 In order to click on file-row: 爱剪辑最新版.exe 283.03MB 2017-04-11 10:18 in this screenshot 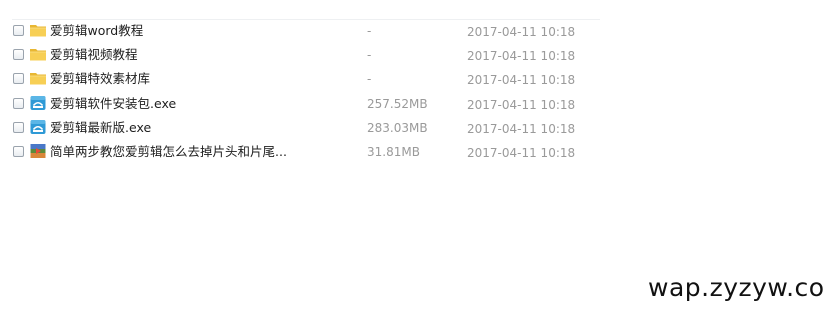, I will do `click(300, 129)`.